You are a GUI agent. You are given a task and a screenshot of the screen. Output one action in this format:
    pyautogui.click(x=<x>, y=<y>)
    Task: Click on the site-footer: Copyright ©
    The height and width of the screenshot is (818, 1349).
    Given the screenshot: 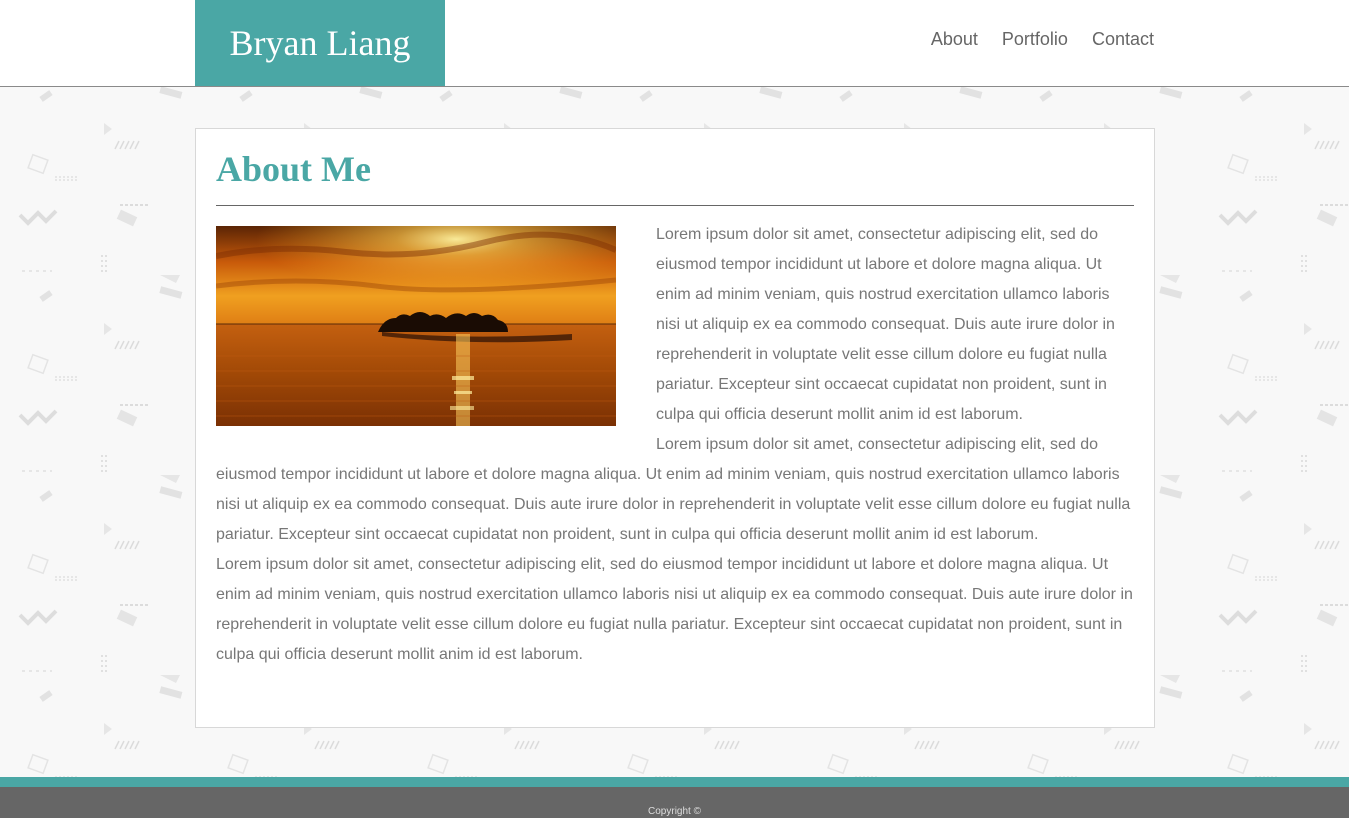 What is the action you would take?
    pyautogui.click(x=674, y=802)
    